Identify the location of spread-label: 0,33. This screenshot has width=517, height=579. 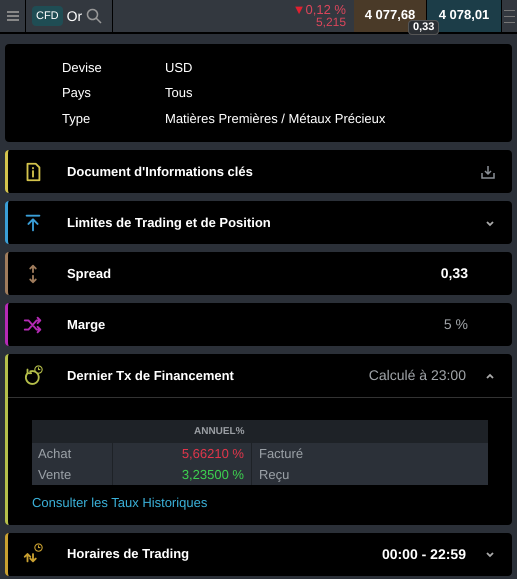
(424, 27).